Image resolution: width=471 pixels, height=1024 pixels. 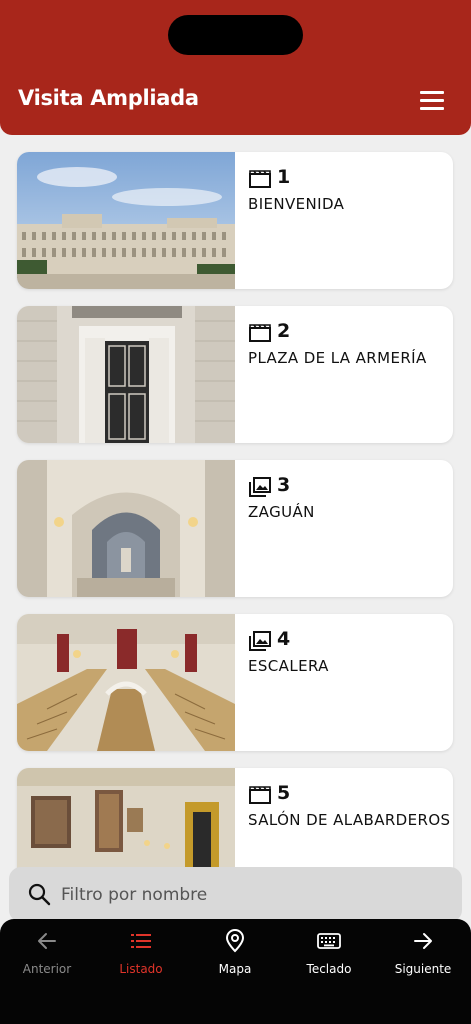 I want to click on list-item: 4 ESCALERA, so click(x=235, y=682).